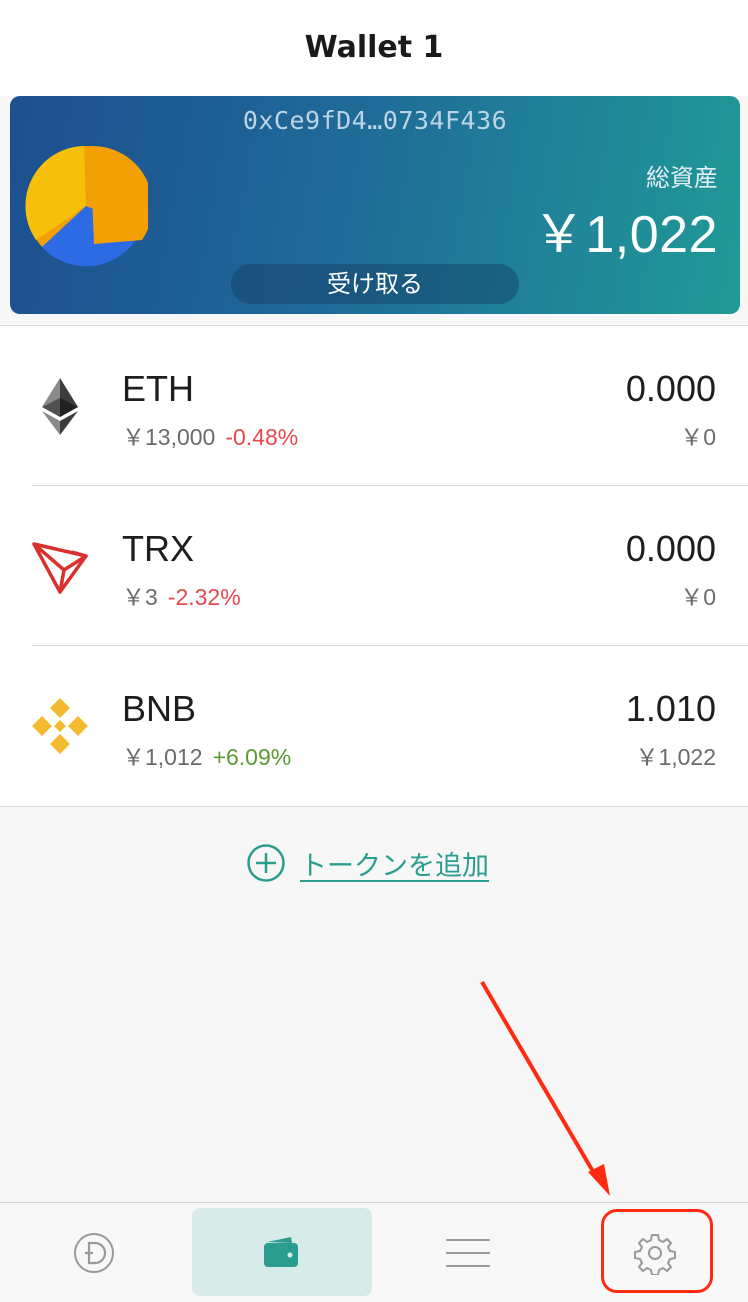 The height and width of the screenshot is (1302, 748). I want to click on wallet-icon, so click(280, 1251).